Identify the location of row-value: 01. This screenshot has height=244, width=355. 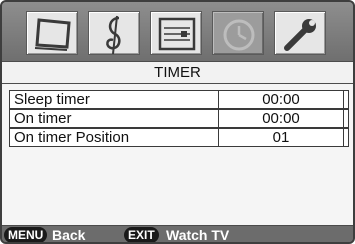
(281, 137).